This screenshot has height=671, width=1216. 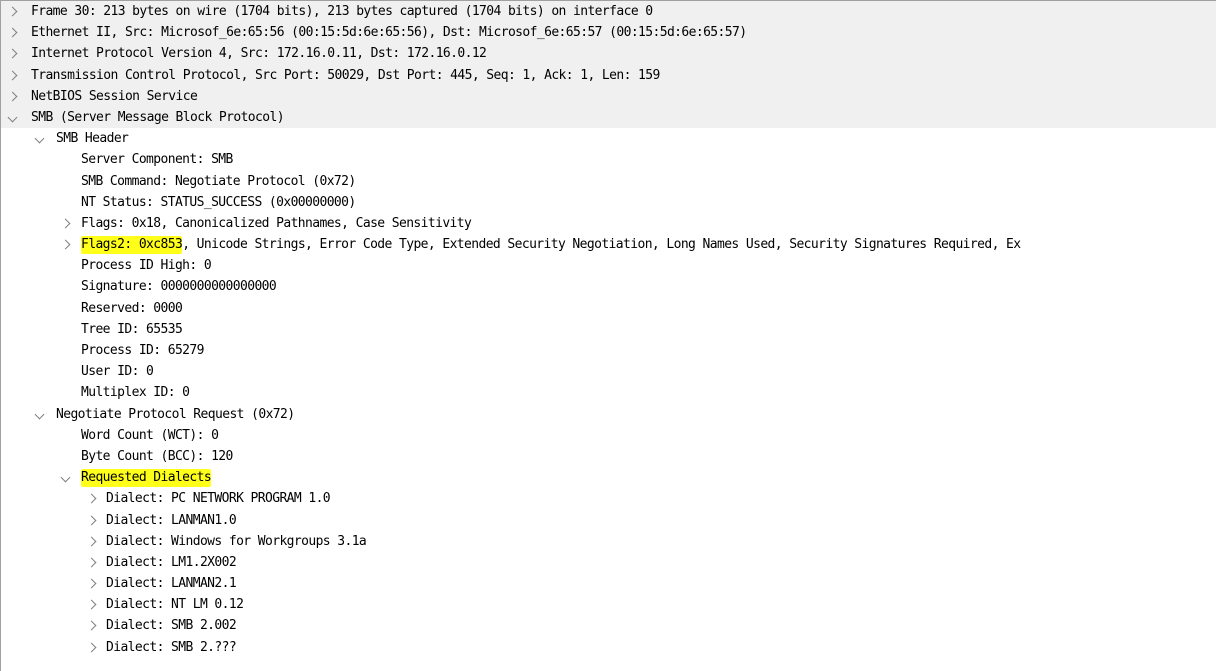 What do you see at coordinates (608, 265) in the screenshot?
I see `tree-item-process-id-high: Process ID High: 0` at bounding box center [608, 265].